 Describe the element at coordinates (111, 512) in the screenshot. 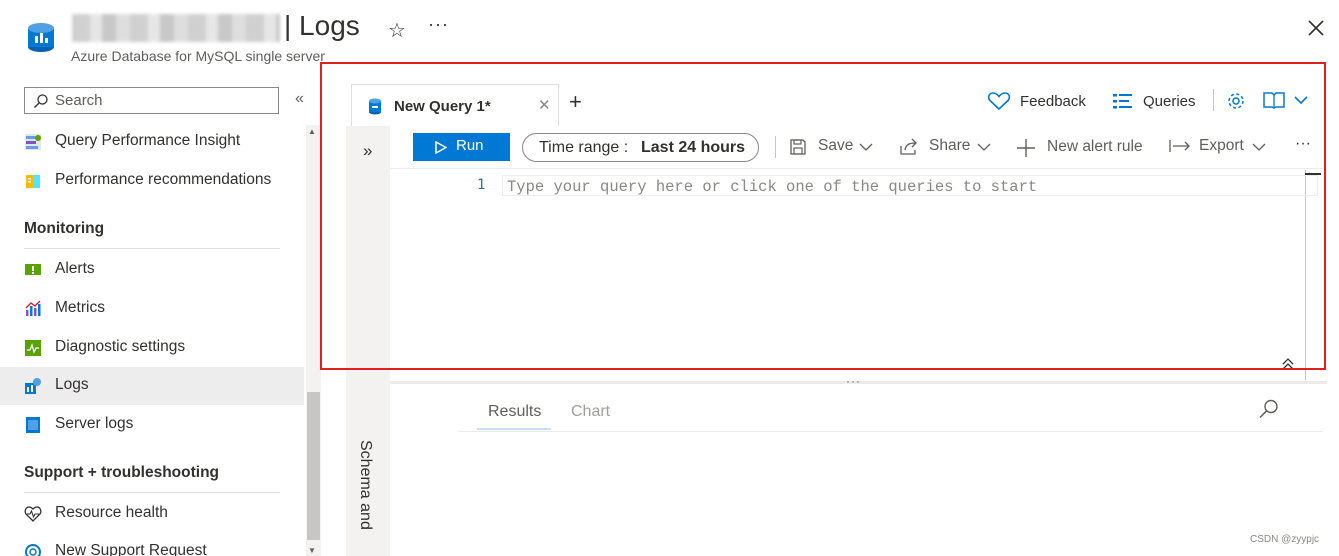

I see `sidebar-item-label: Resource health` at that location.